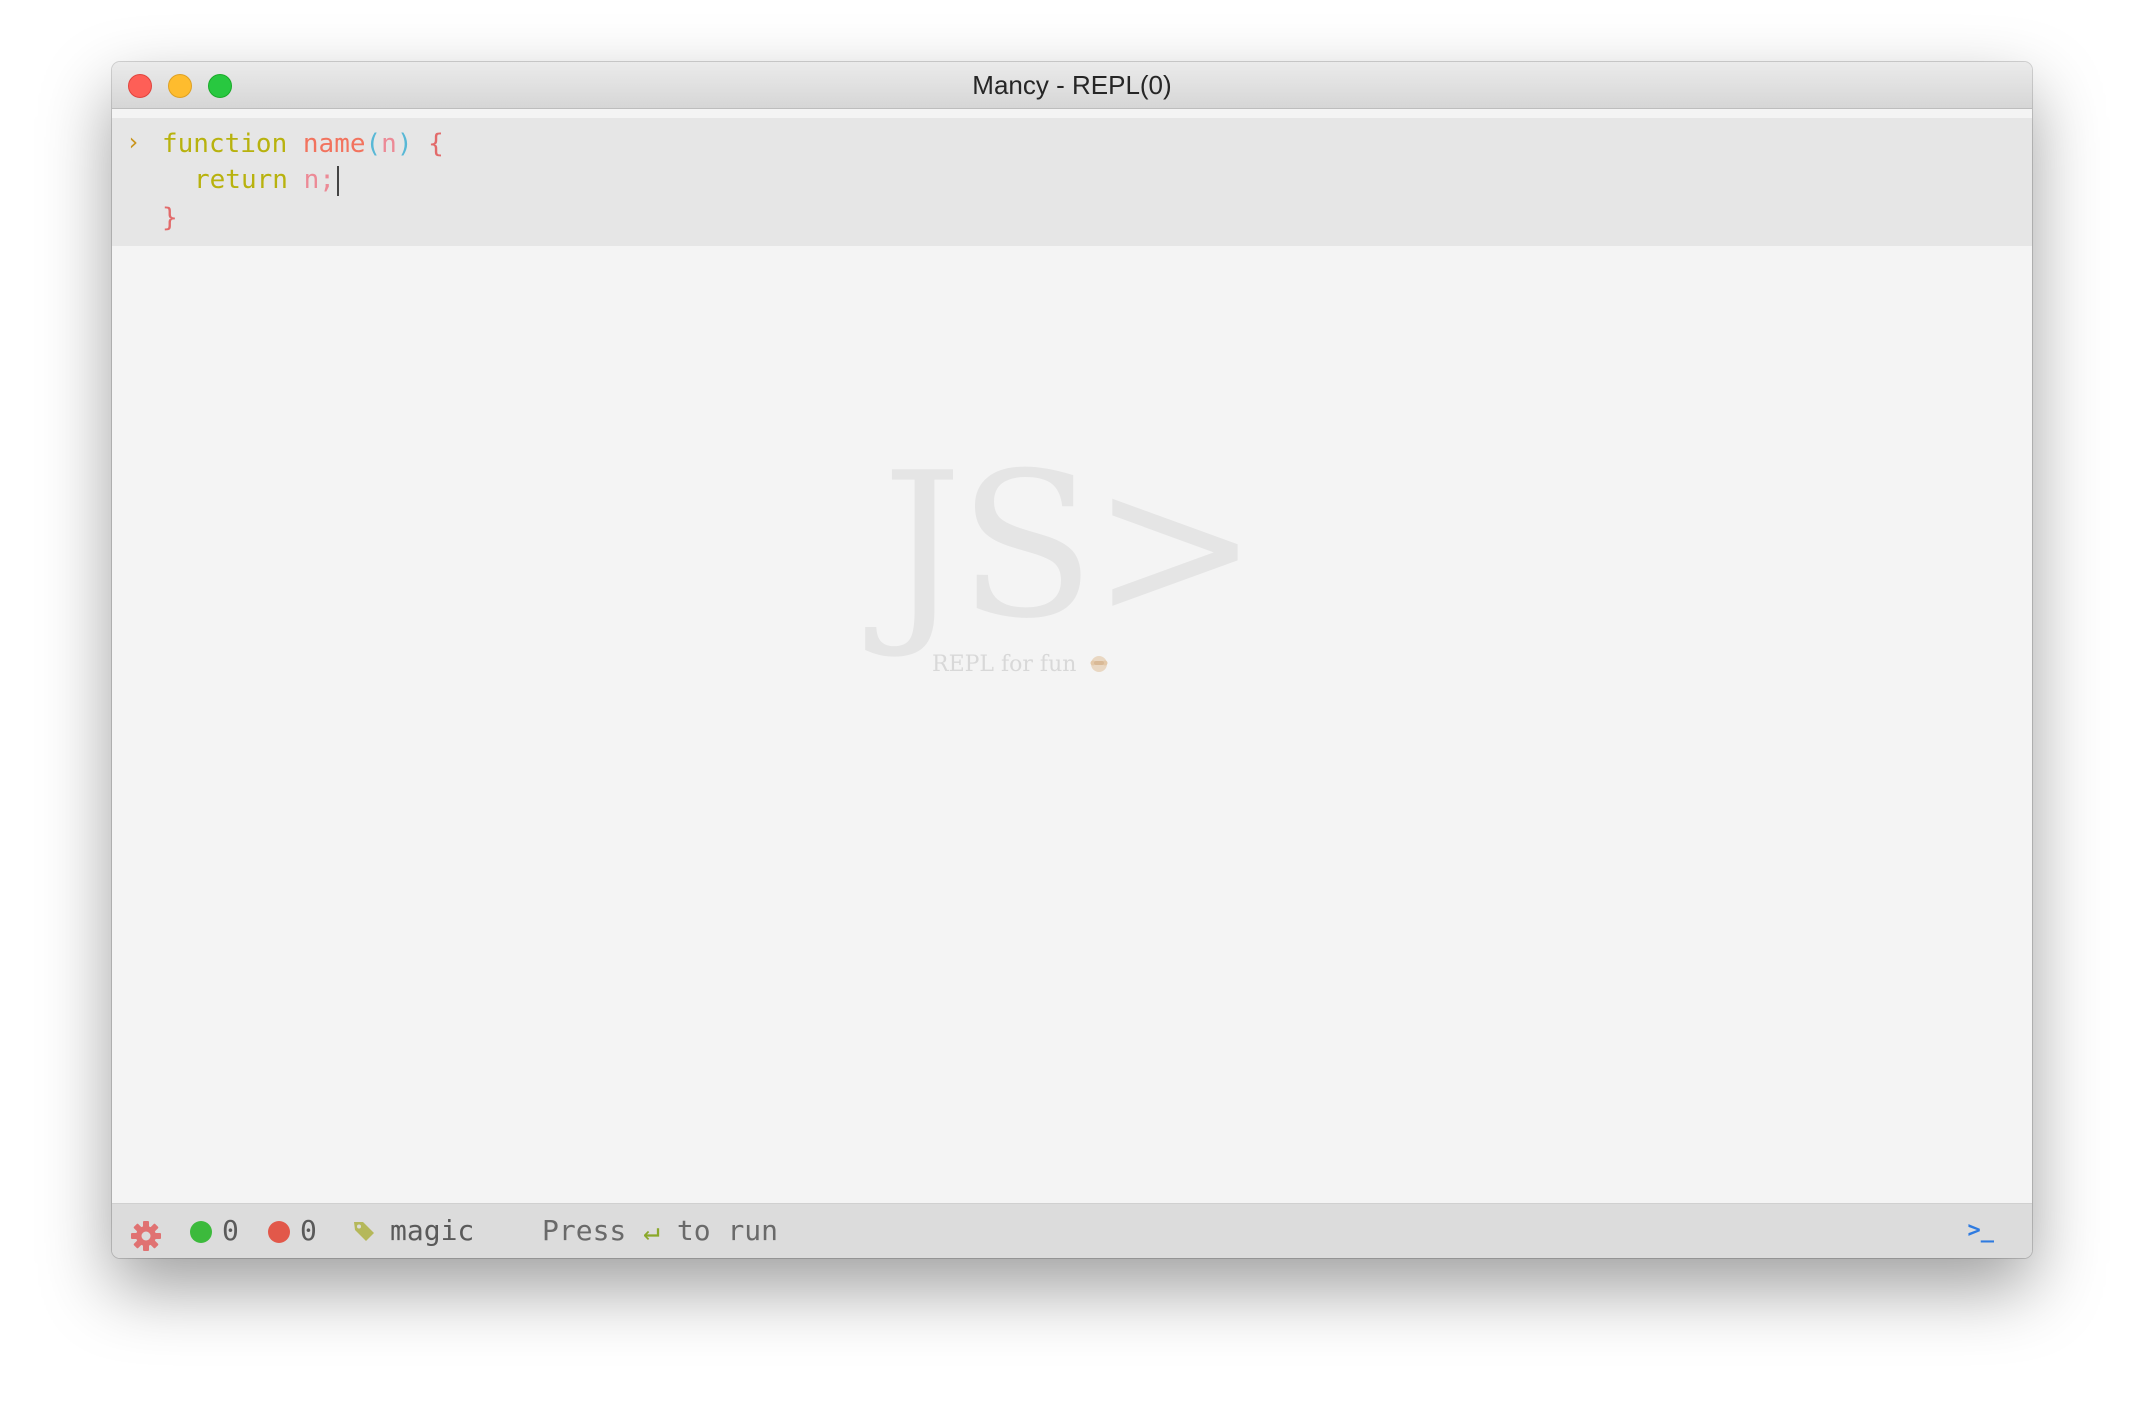 This screenshot has height=1418, width=2144. I want to click on error-dot-icon, so click(279, 1232).